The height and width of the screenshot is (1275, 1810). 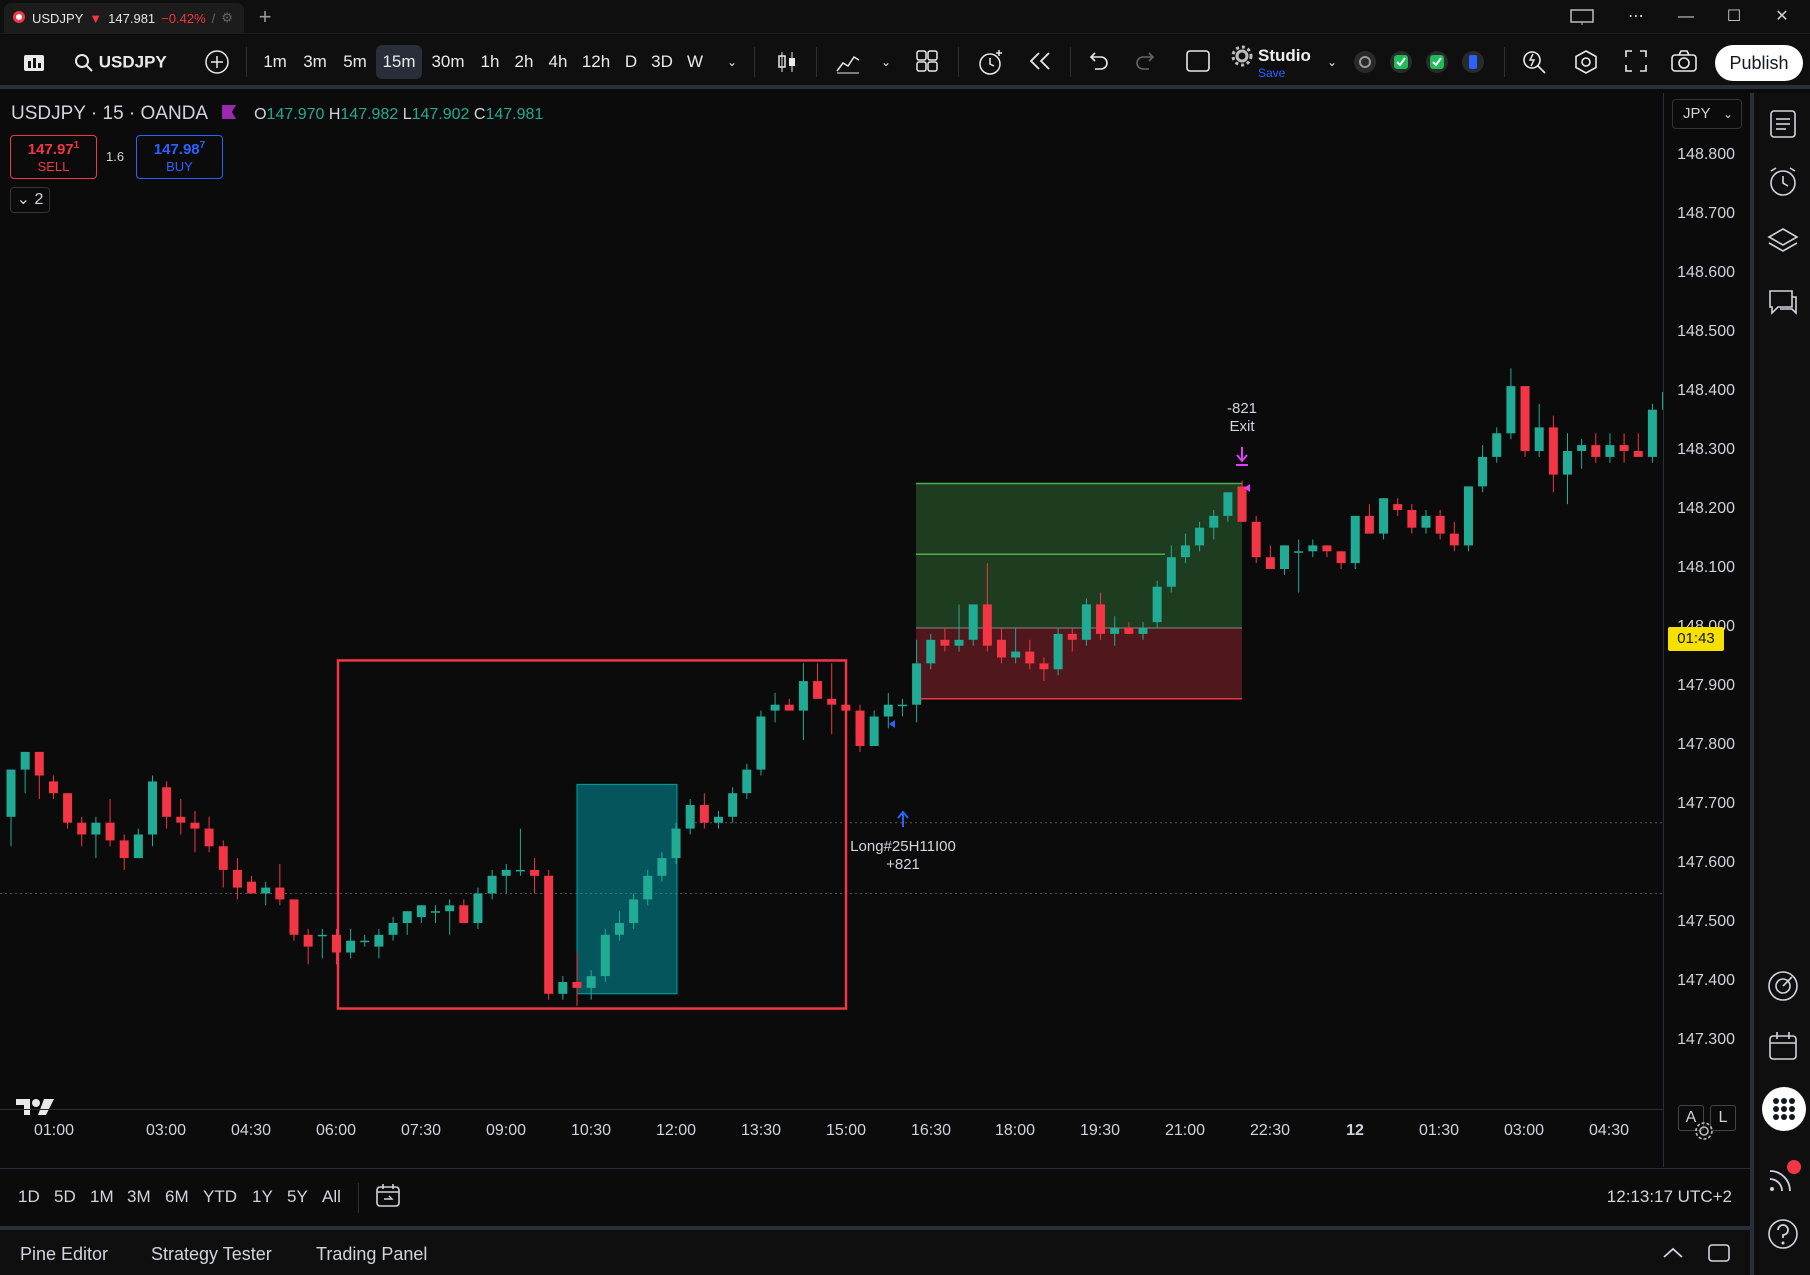 I want to click on maximize-button: ☐, so click(x=1734, y=17).